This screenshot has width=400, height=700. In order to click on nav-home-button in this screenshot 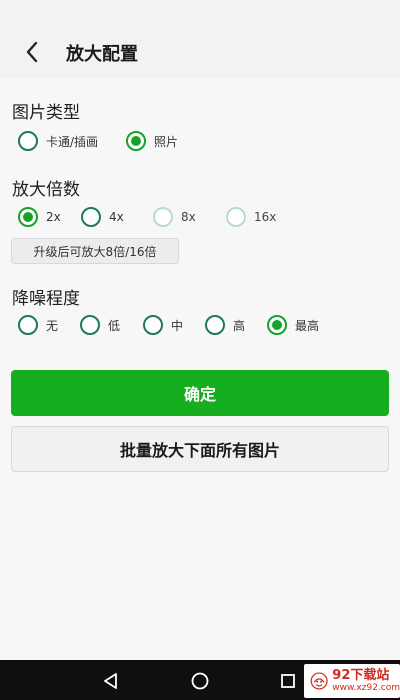, I will do `click(200, 681)`.